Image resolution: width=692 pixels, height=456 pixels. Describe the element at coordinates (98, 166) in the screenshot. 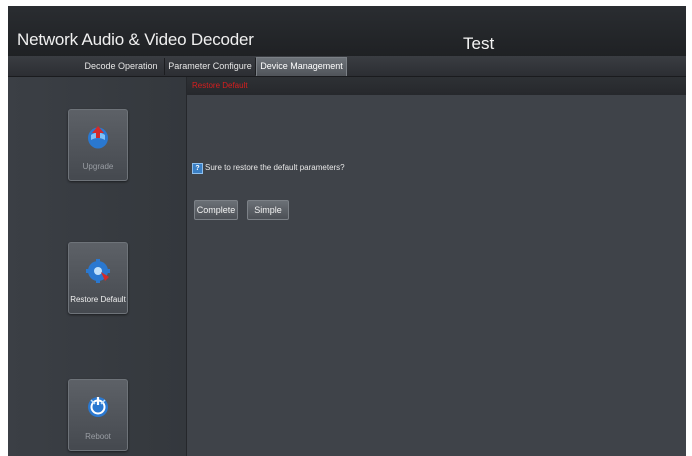

I see `sidebar-item-label: Upgrade` at that location.